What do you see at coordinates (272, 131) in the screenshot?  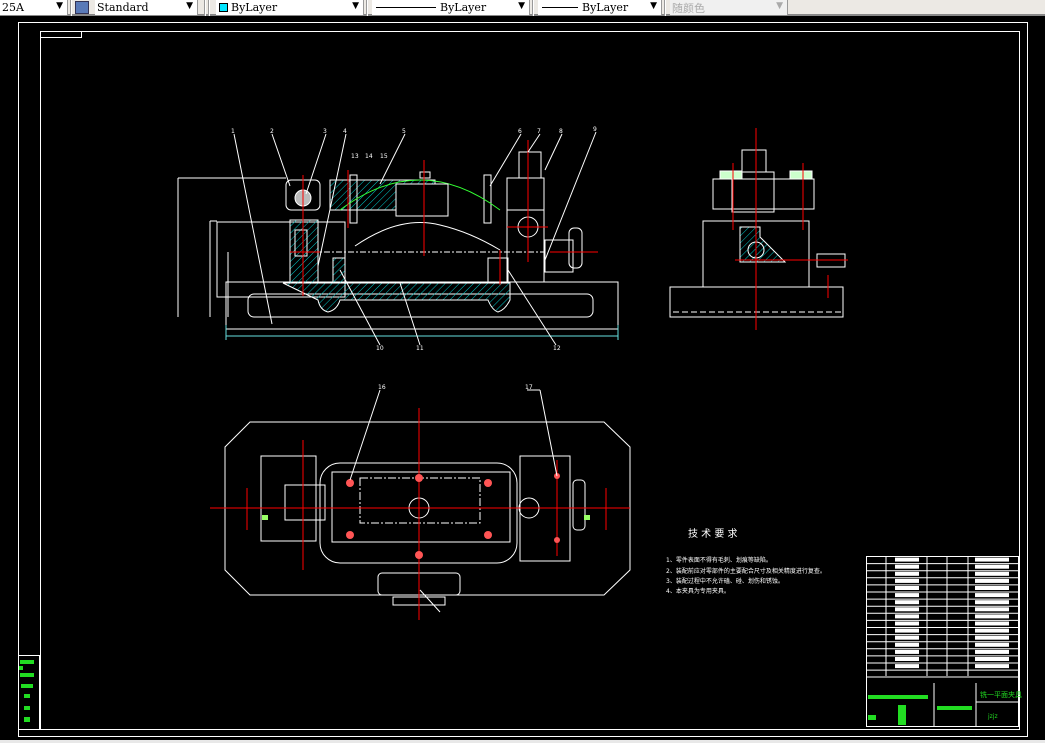 I see `part-label: 2` at bounding box center [272, 131].